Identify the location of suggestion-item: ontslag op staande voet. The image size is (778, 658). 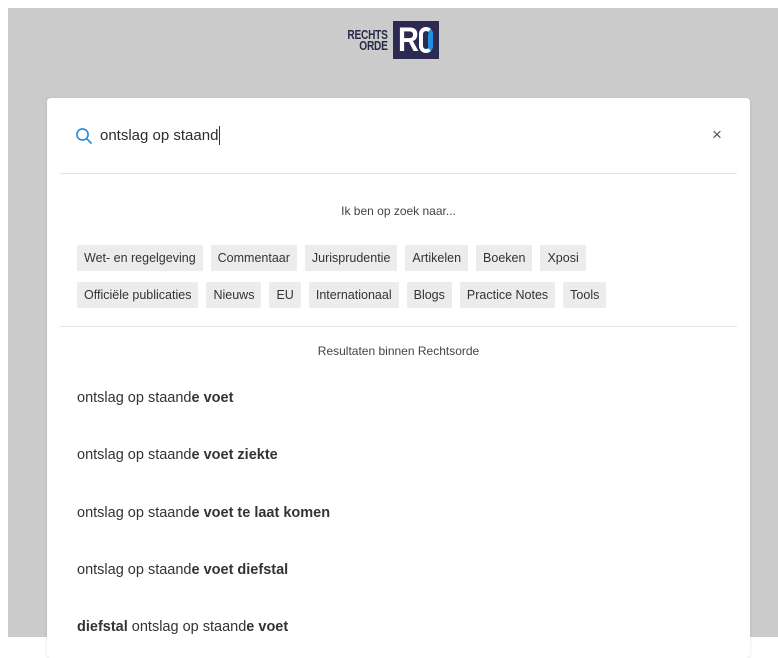
(155, 398).